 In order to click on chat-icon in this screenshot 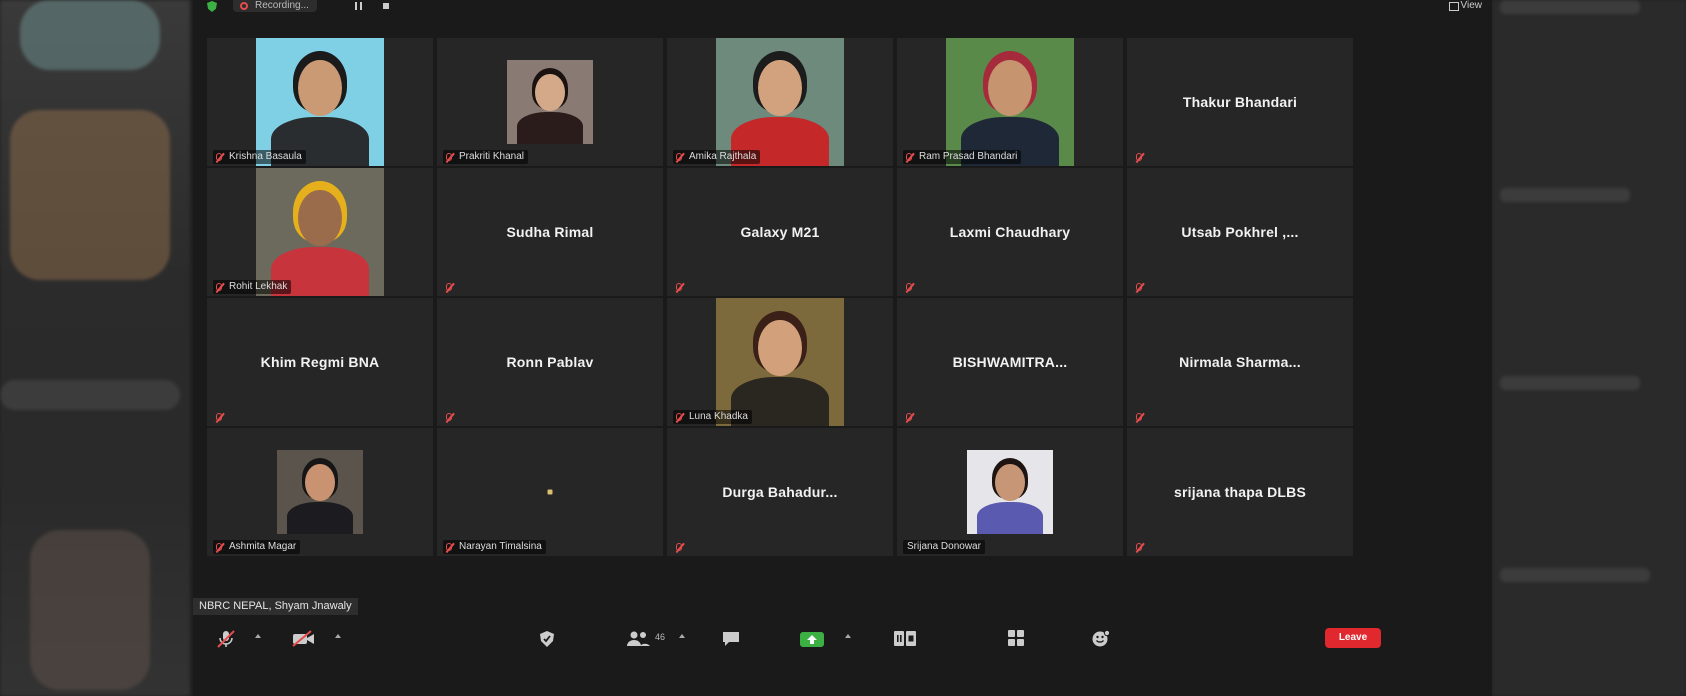, I will do `click(731, 639)`.